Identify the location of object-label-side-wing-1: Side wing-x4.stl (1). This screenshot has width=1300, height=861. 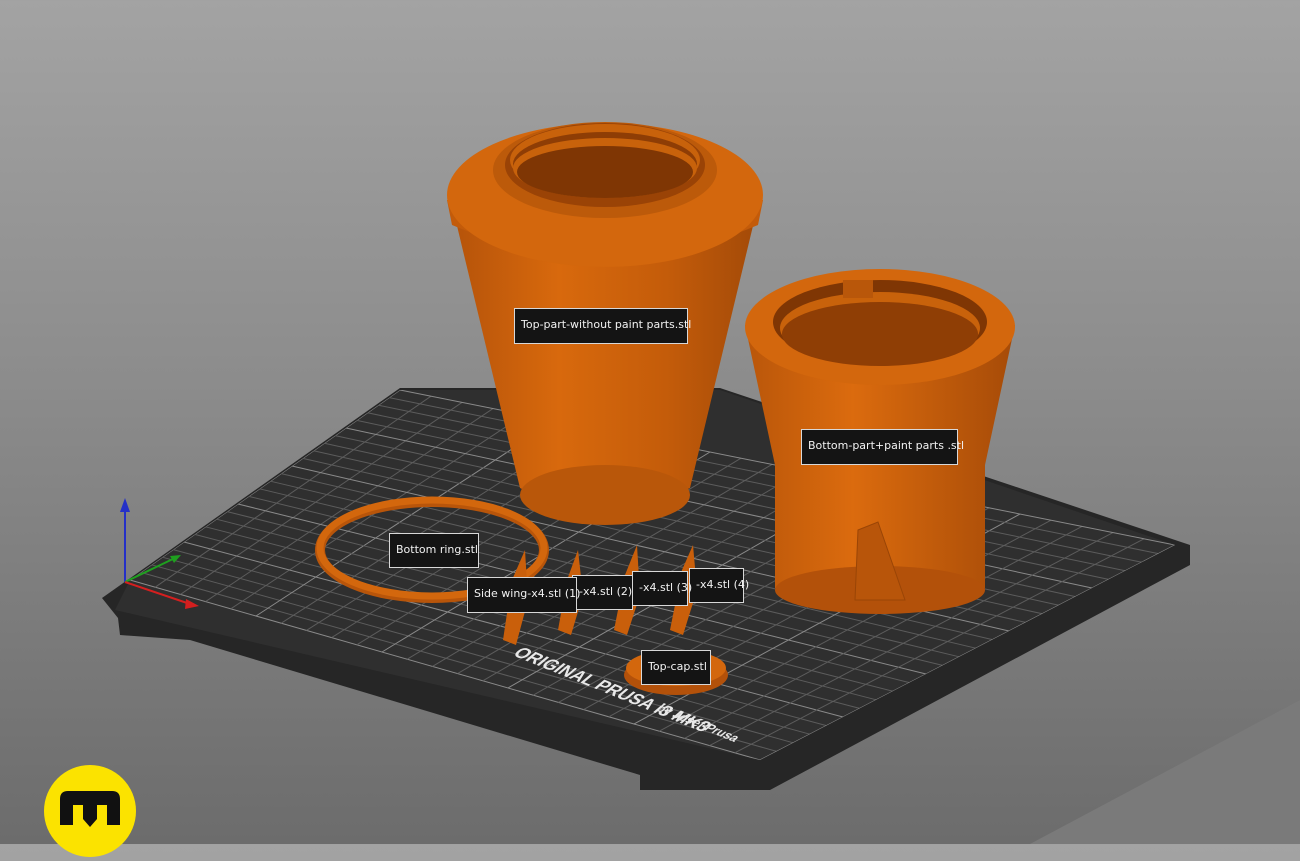
(523, 595).